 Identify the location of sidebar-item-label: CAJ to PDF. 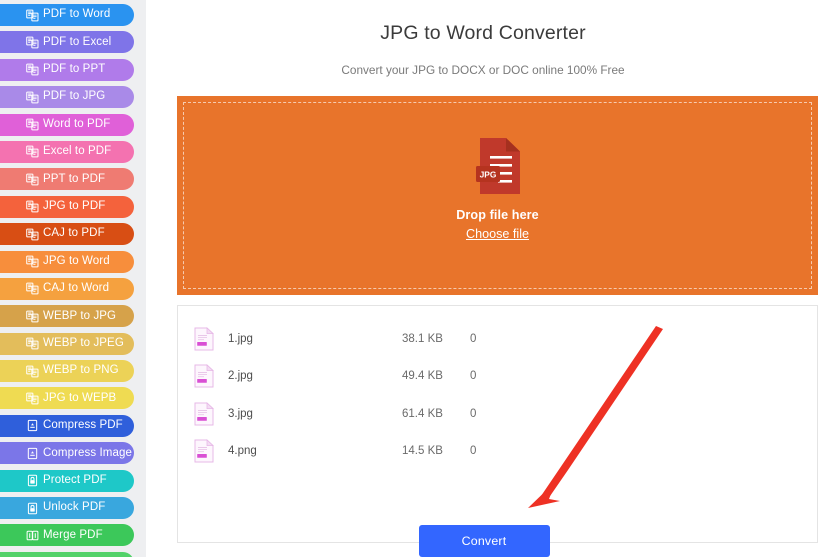
(74, 233).